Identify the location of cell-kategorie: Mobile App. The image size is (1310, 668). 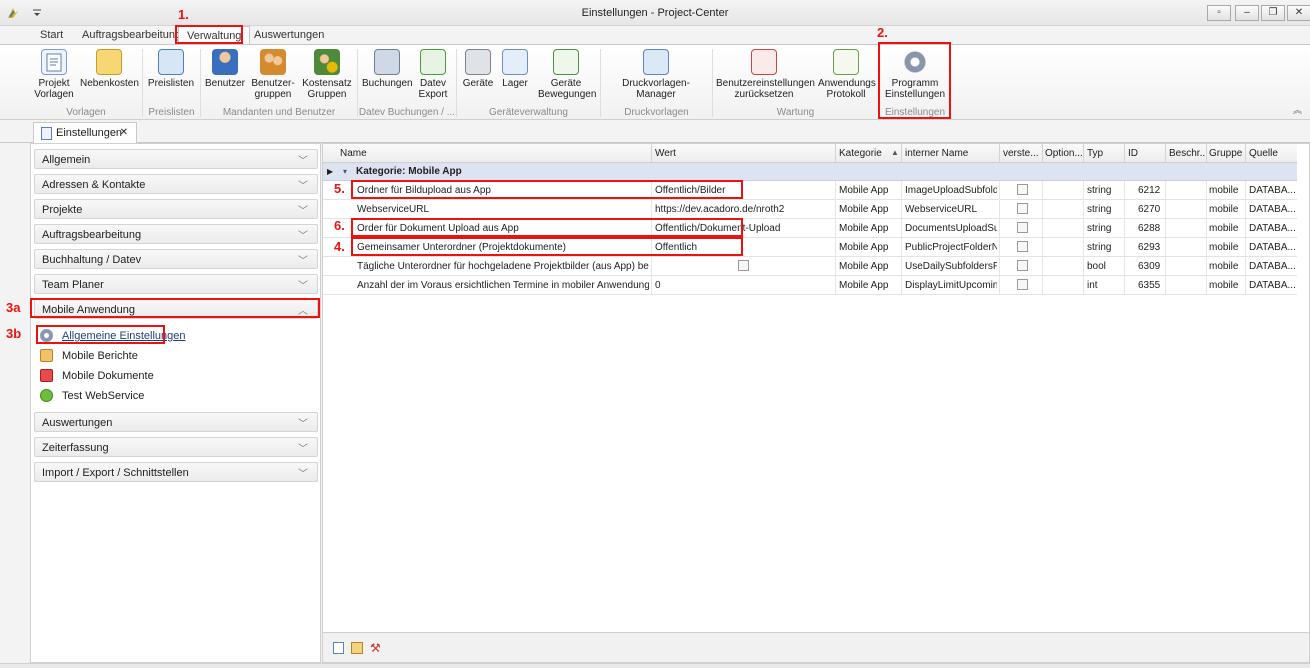
(864, 266).